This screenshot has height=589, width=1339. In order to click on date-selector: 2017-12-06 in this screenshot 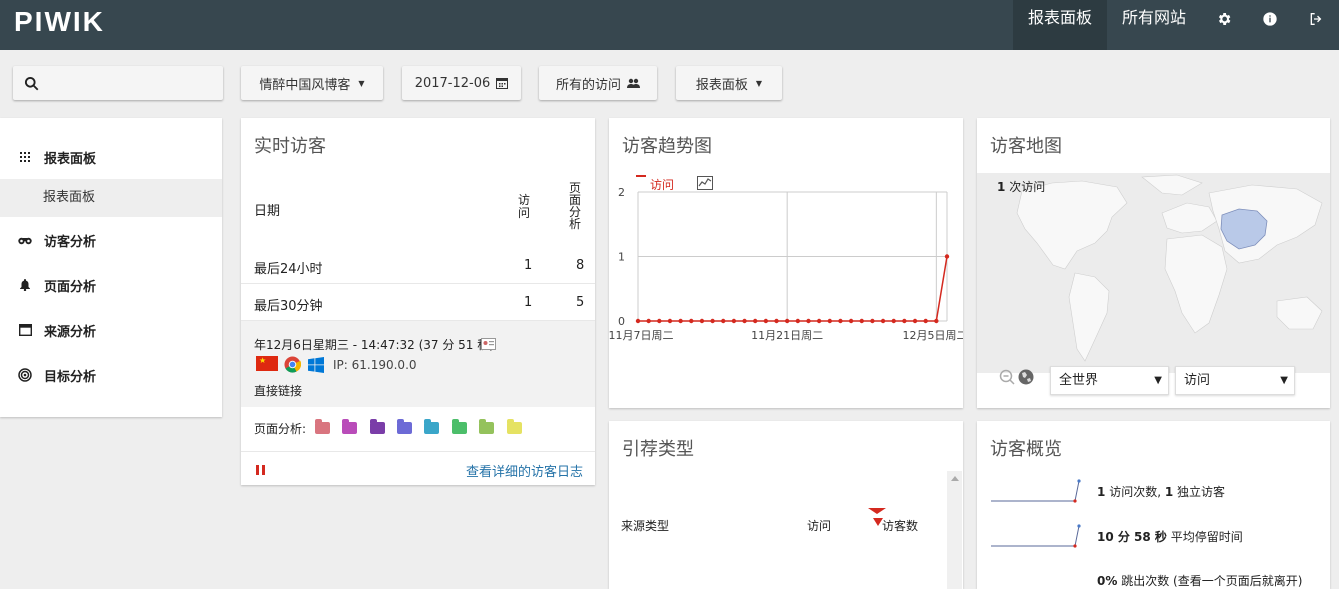, I will do `click(461, 83)`.